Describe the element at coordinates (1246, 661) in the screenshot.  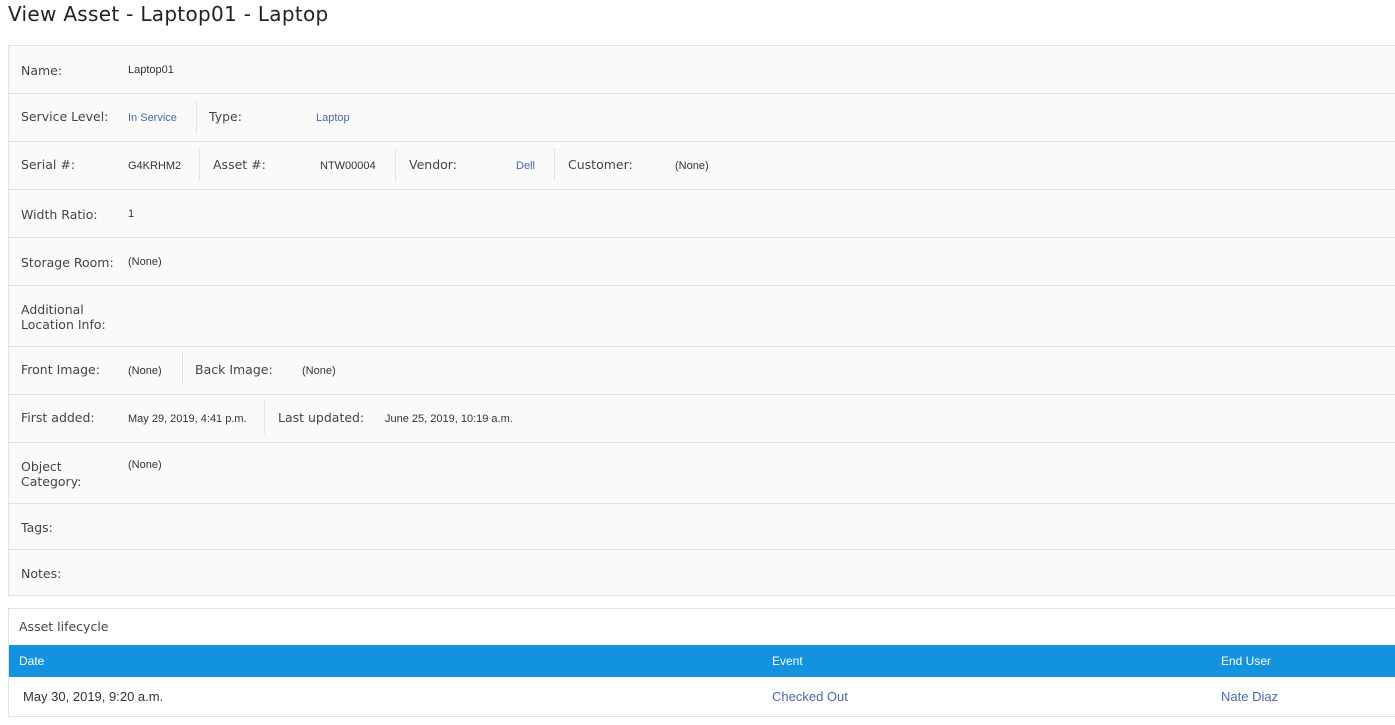
I see `column-header-end-user: End User` at that location.